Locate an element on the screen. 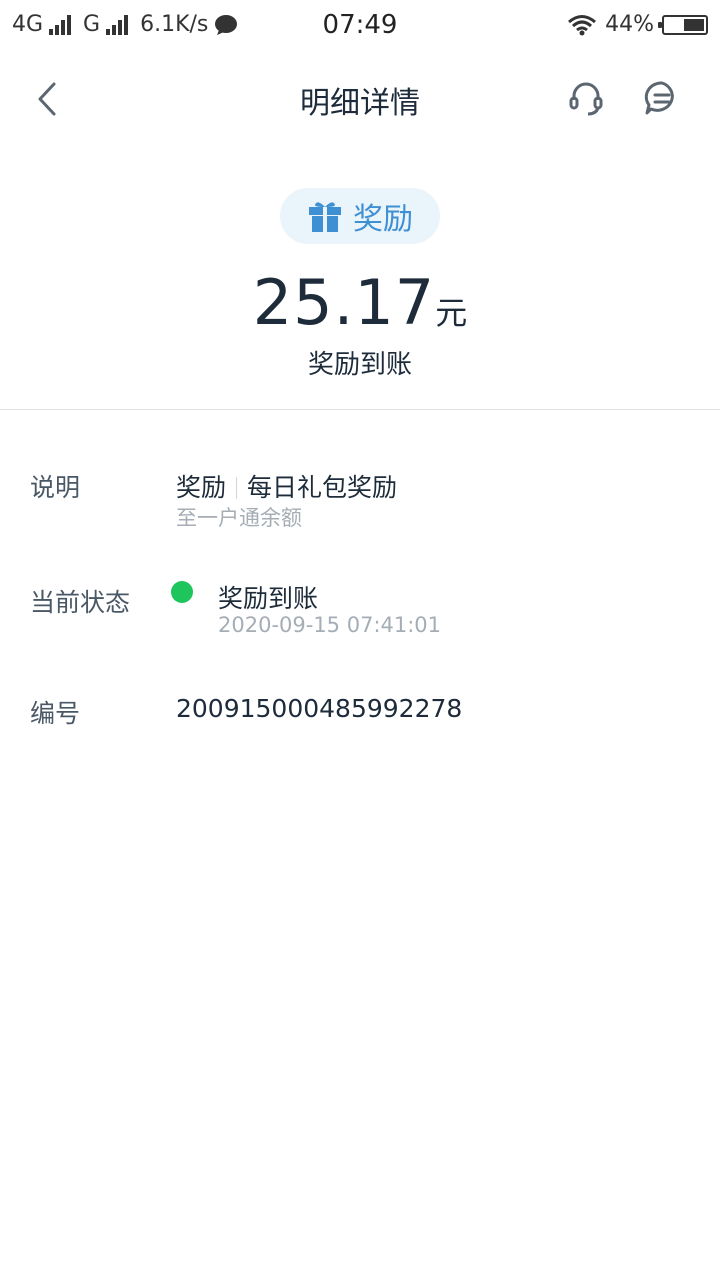 This screenshot has height=1280, width=720. divider is located at coordinates (360, 409).